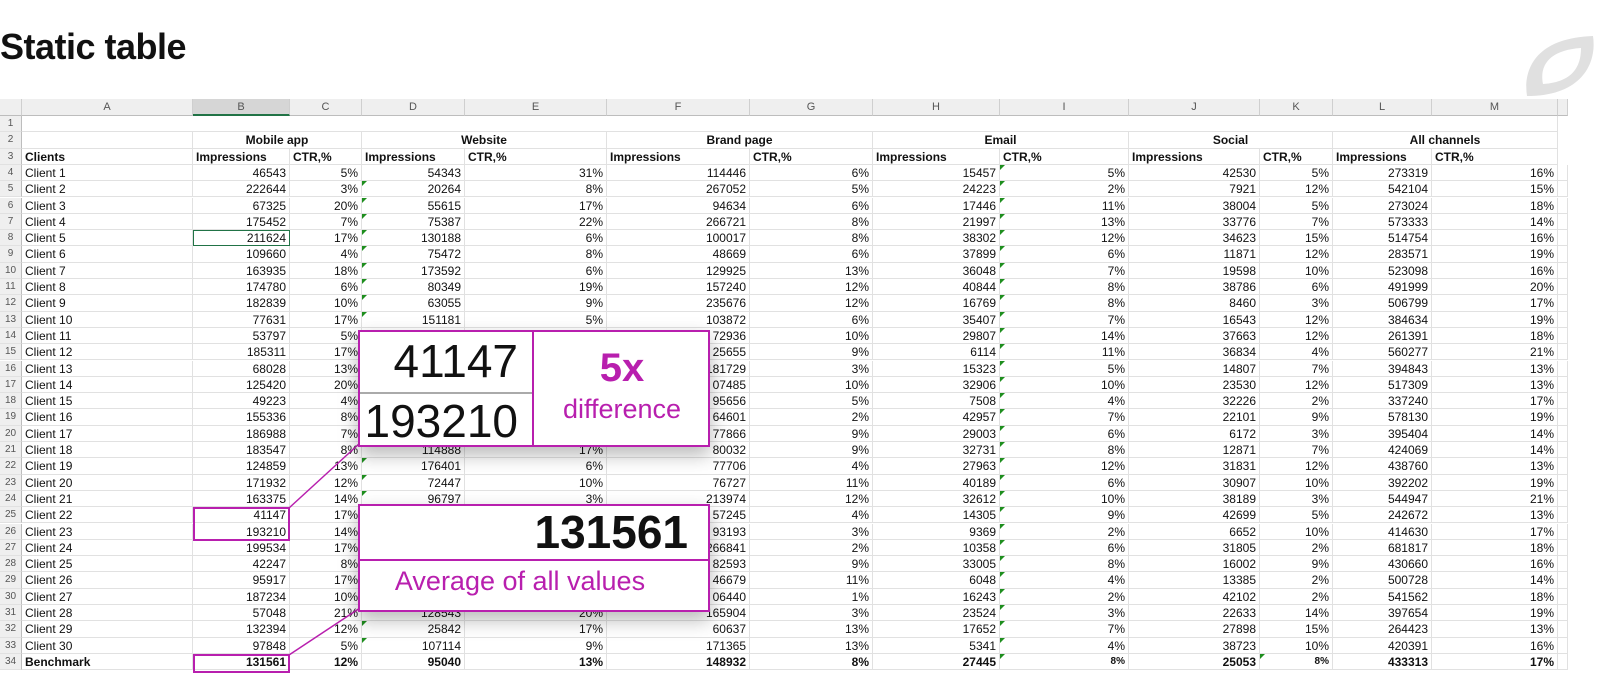 This screenshot has width=1600, height=690. Describe the element at coordinates (107, 662) in the screenshot. I see `client-name: Benchmark` at that location.